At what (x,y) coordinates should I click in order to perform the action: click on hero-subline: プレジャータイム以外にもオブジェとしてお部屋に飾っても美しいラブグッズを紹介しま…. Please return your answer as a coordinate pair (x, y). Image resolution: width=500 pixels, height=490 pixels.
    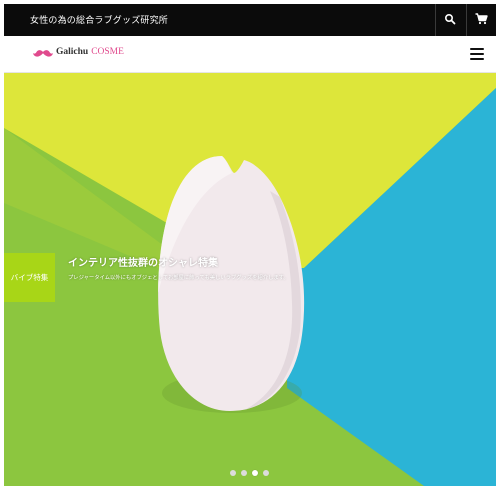
    Looking at the image, I should click on (178, 278).